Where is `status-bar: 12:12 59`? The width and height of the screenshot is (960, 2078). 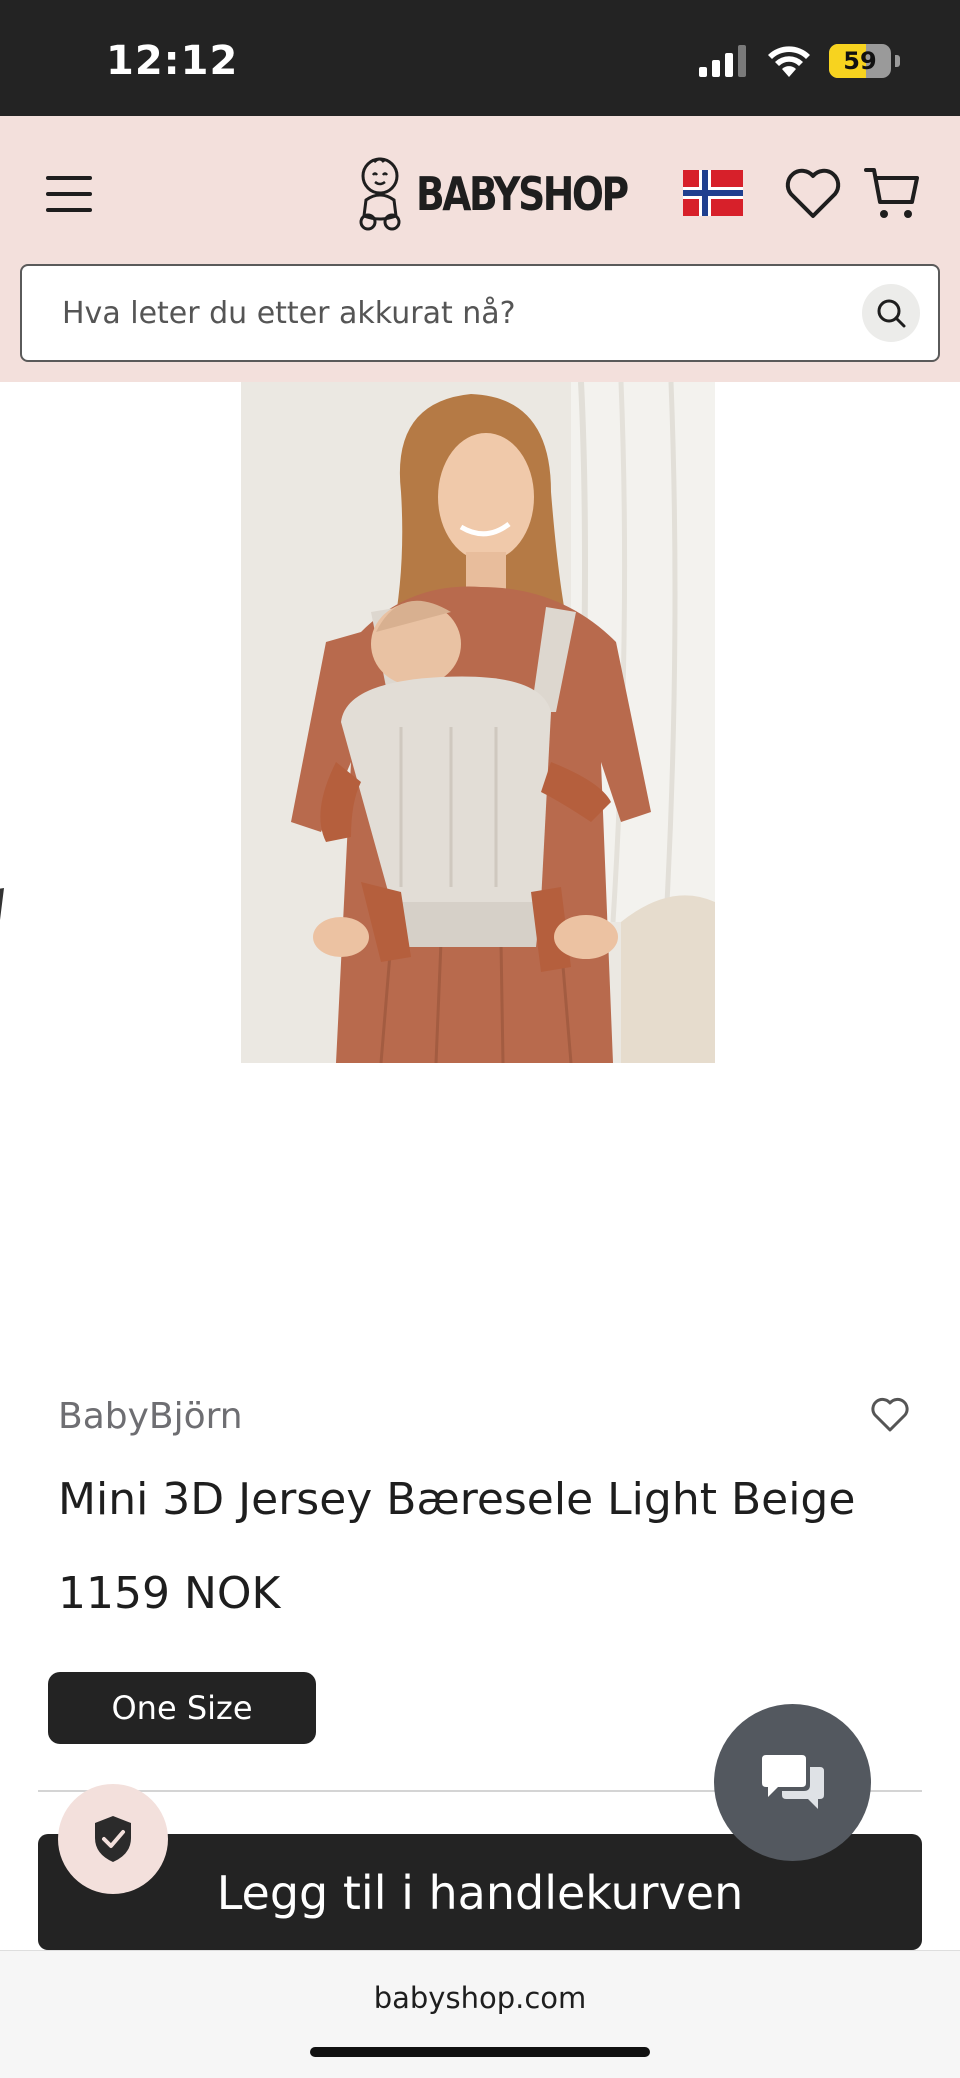 status-bar: 12:12 59 is located at coordinates (480, 58).